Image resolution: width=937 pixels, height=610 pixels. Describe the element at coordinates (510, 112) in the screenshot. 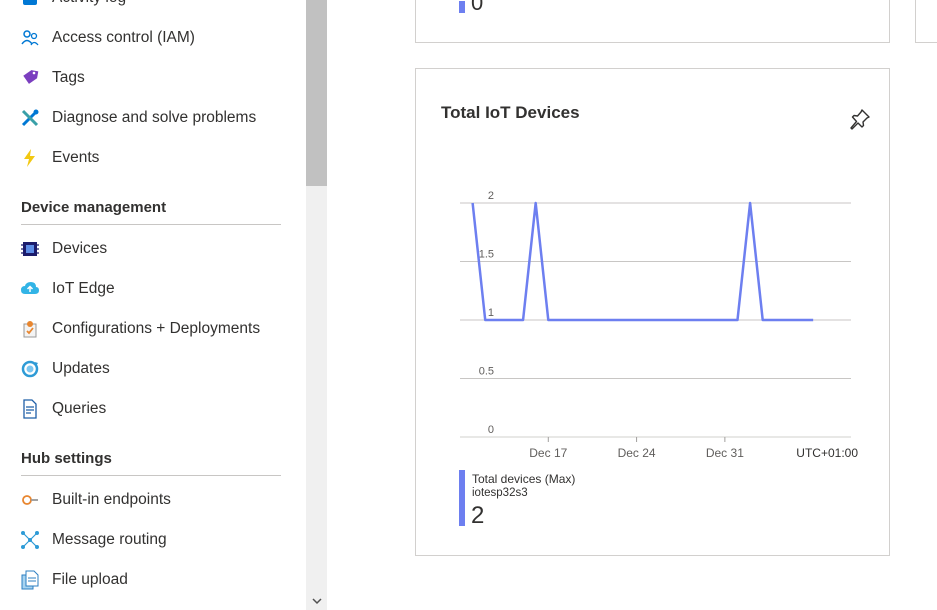

I see `tile-title: Total IoT Devices` at that location.